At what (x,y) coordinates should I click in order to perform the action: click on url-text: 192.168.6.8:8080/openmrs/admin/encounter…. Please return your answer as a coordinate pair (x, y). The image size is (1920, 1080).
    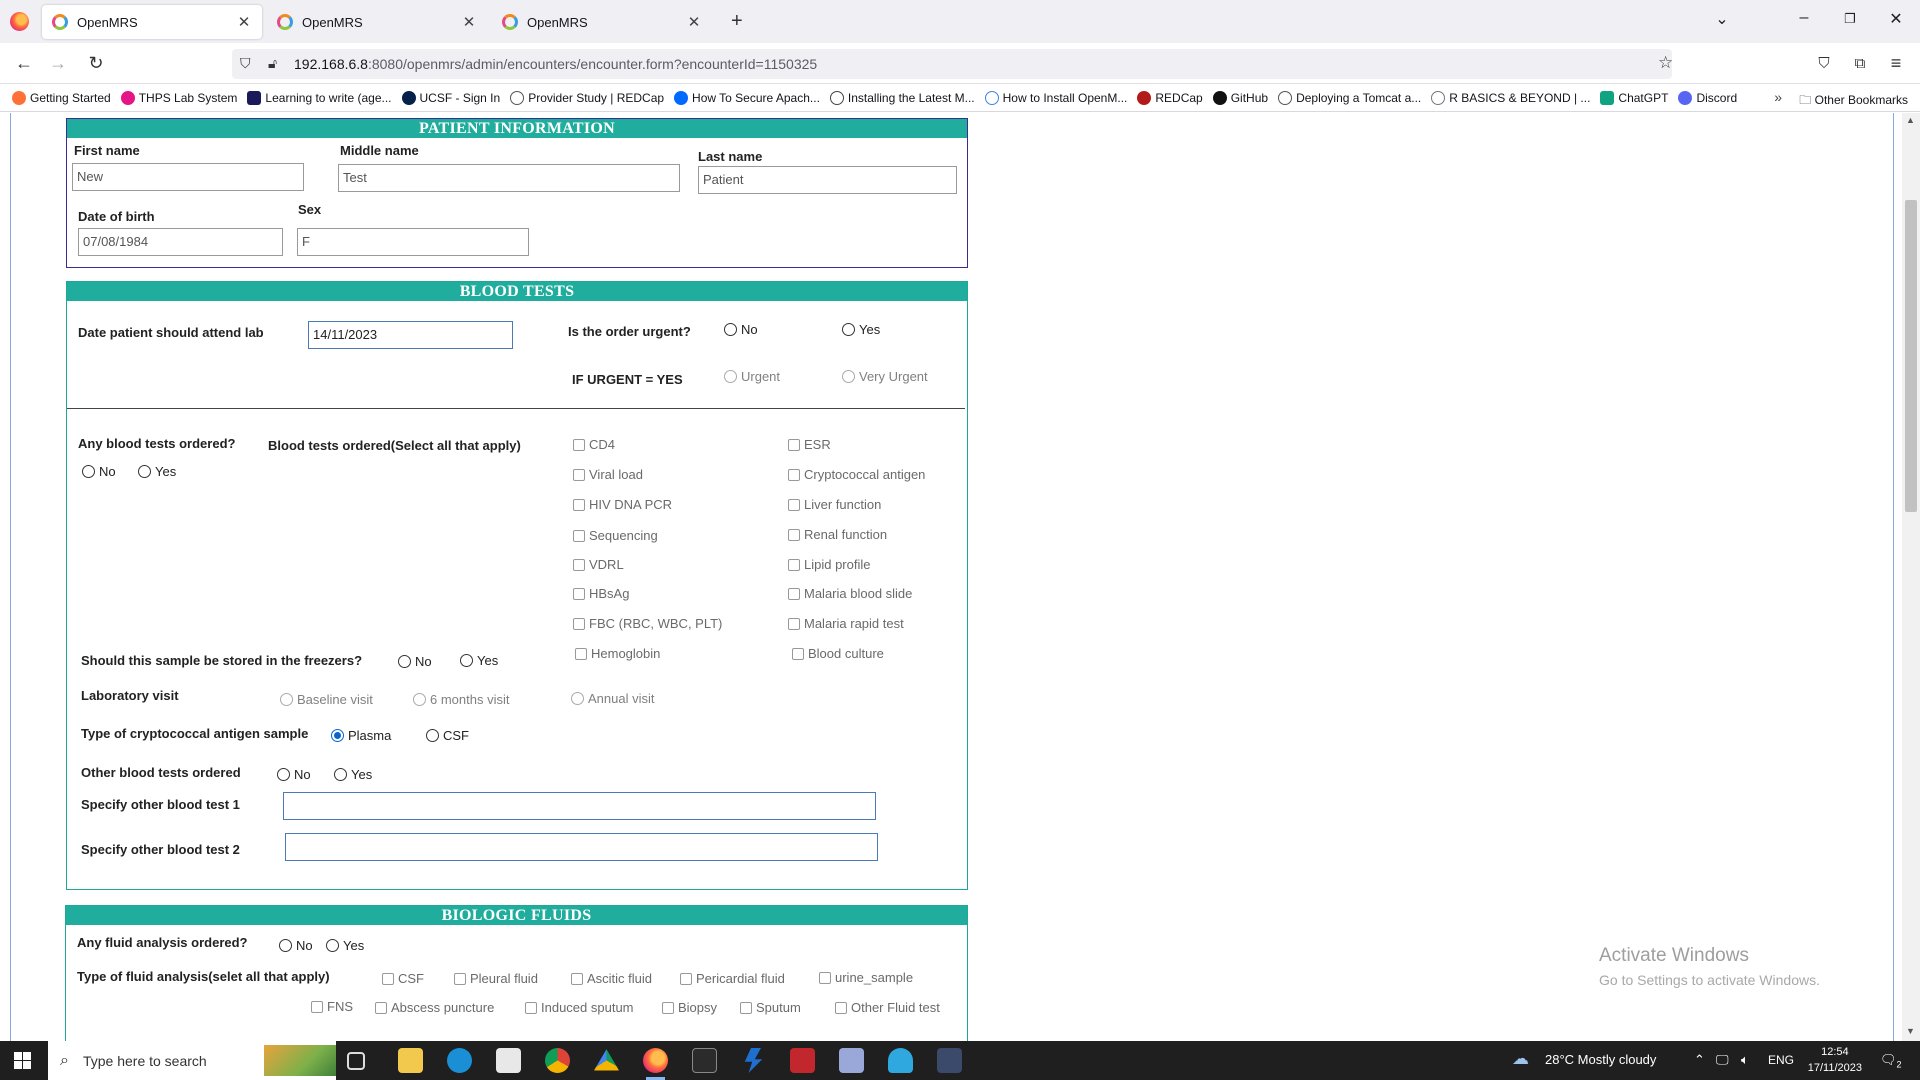
    Looking at the image, I should click on (555, 64).